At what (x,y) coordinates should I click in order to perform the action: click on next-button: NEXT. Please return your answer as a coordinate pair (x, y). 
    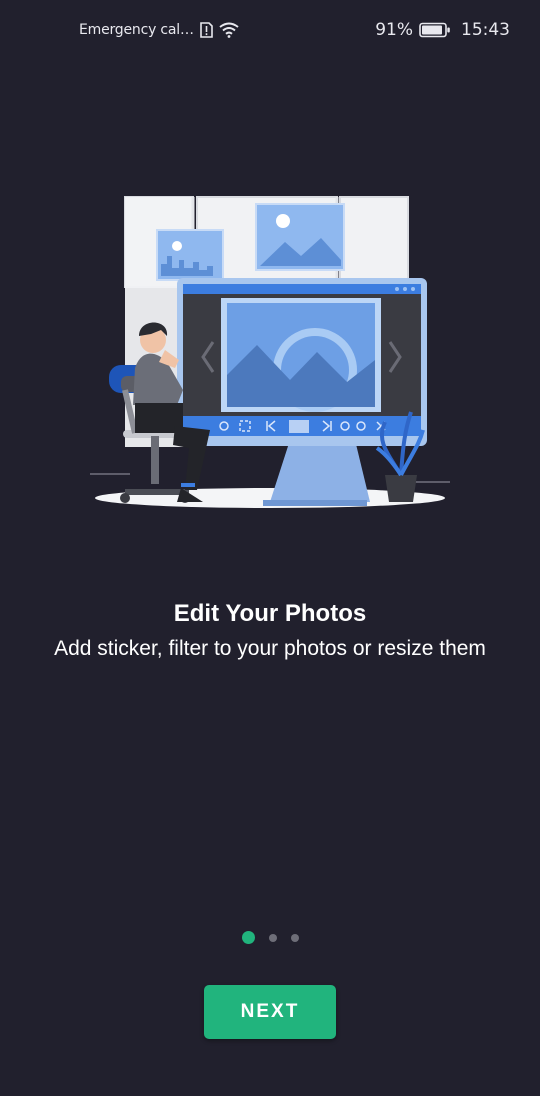
    Looking at the image, I should click on (270, 1012).